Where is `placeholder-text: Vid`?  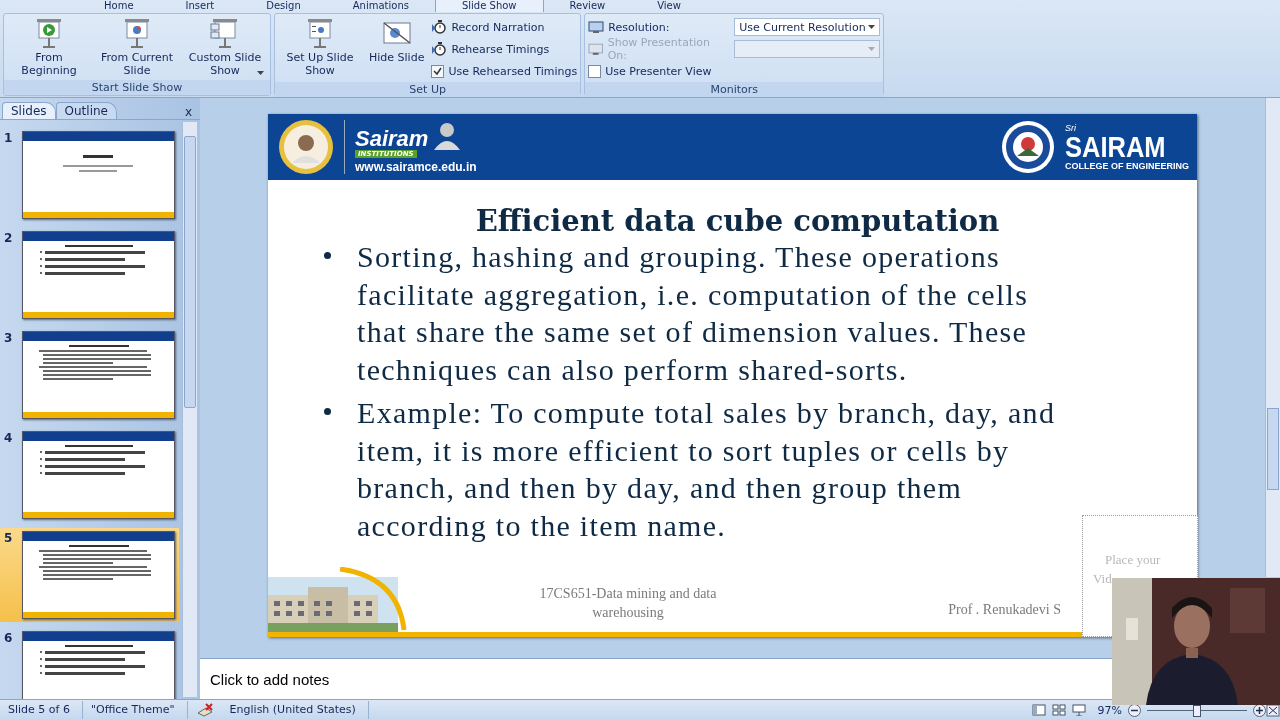 placeholder-text: Vid is located at coordinates (1102, 579).